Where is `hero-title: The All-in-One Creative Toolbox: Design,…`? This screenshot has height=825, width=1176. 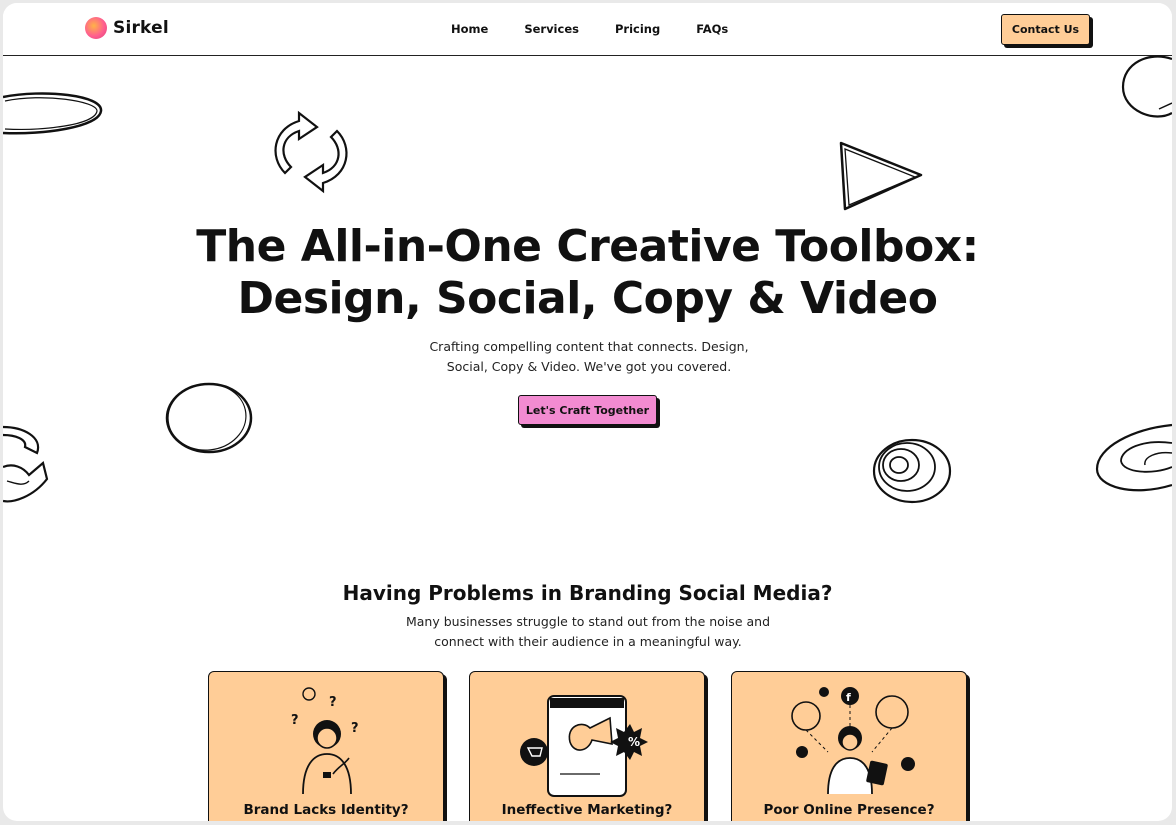
hero-title: The All-in-One Creative Toolbox: Design,… is located at coordinates (587, 273).